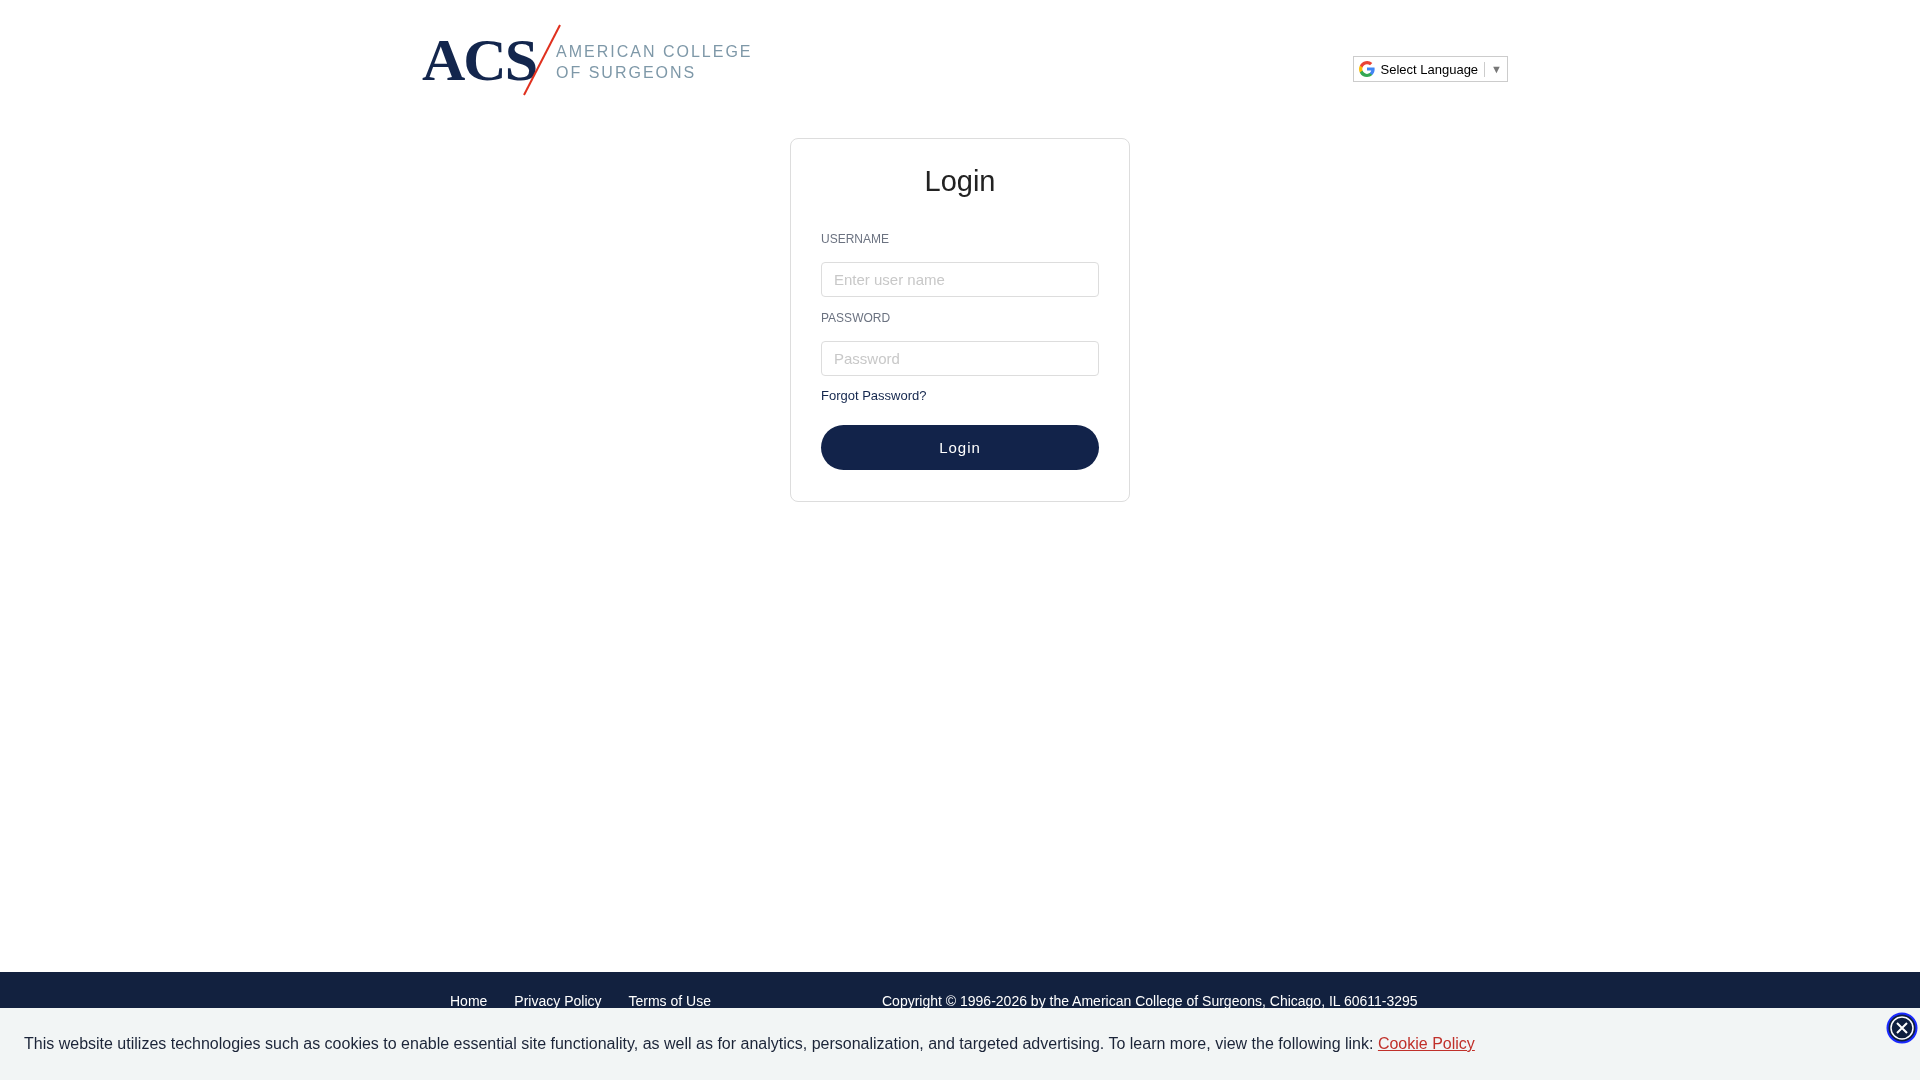  Describe the element at coordinates (1902, 1028) in the screenshot. I see `close-icon` at that location.